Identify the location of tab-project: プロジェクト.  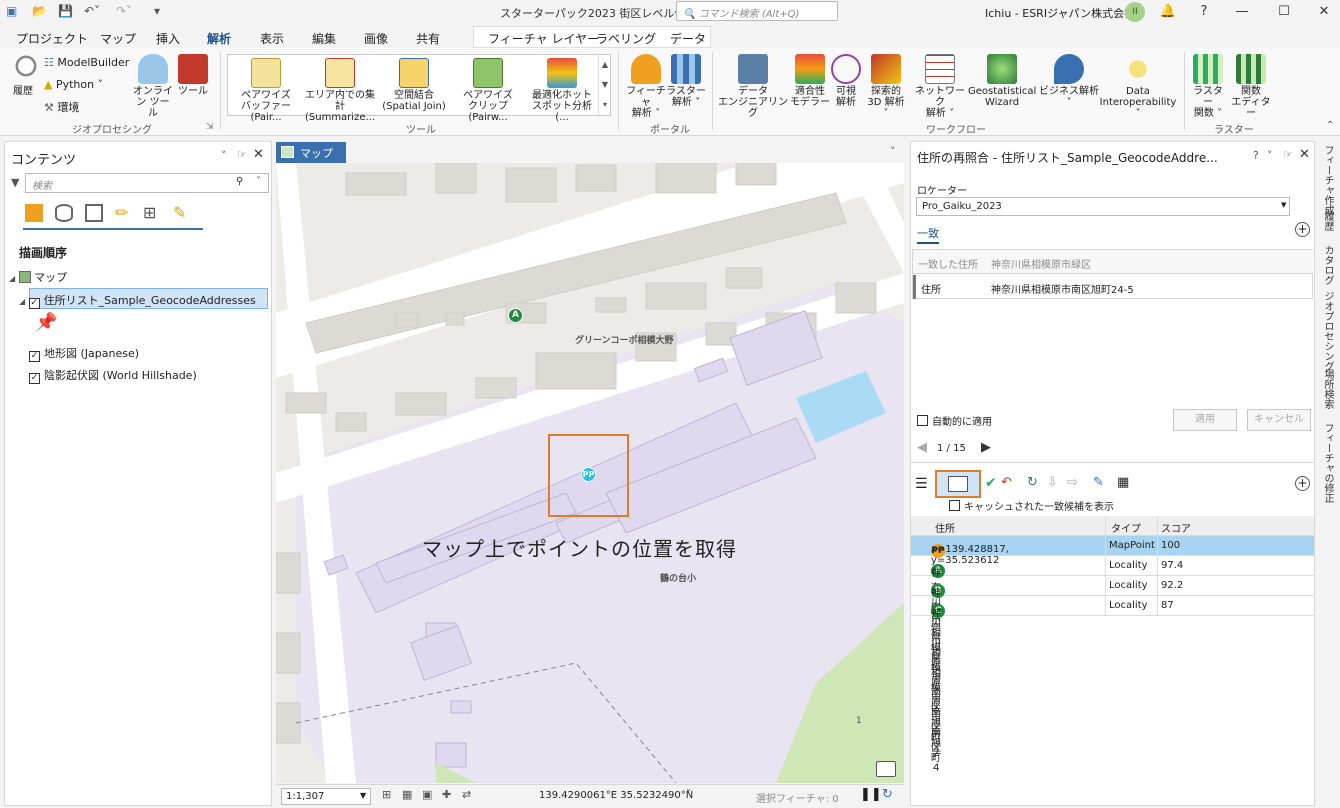
(52, 38).